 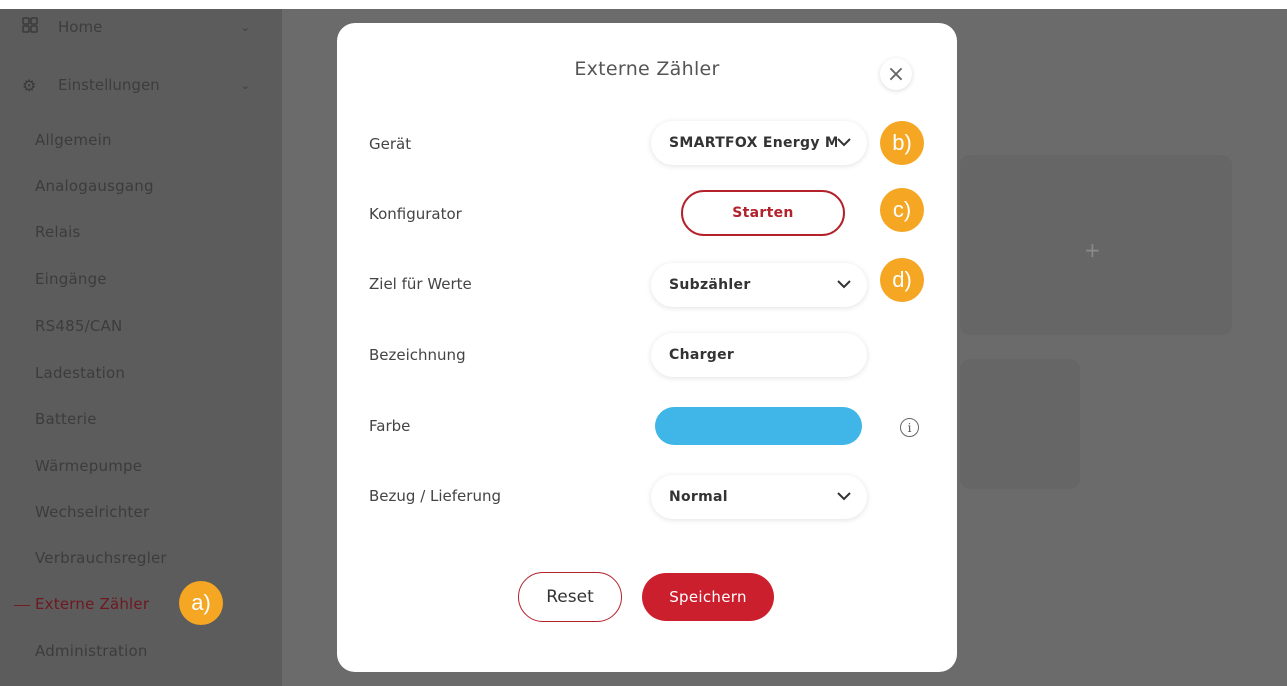 I want to click on target-select-value: Subzähler, so click(x=710, y=285).